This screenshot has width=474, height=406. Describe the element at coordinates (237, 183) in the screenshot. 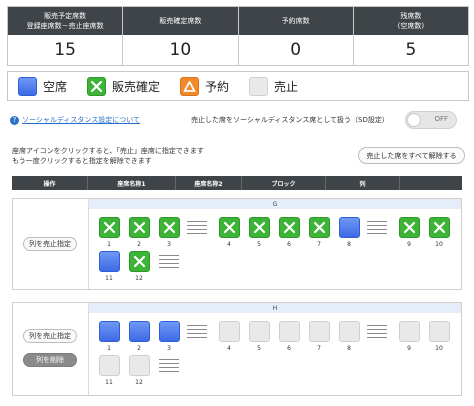

I see `column-header: 操作 座席名称1 座席名称2 ブロック 列` at that location.